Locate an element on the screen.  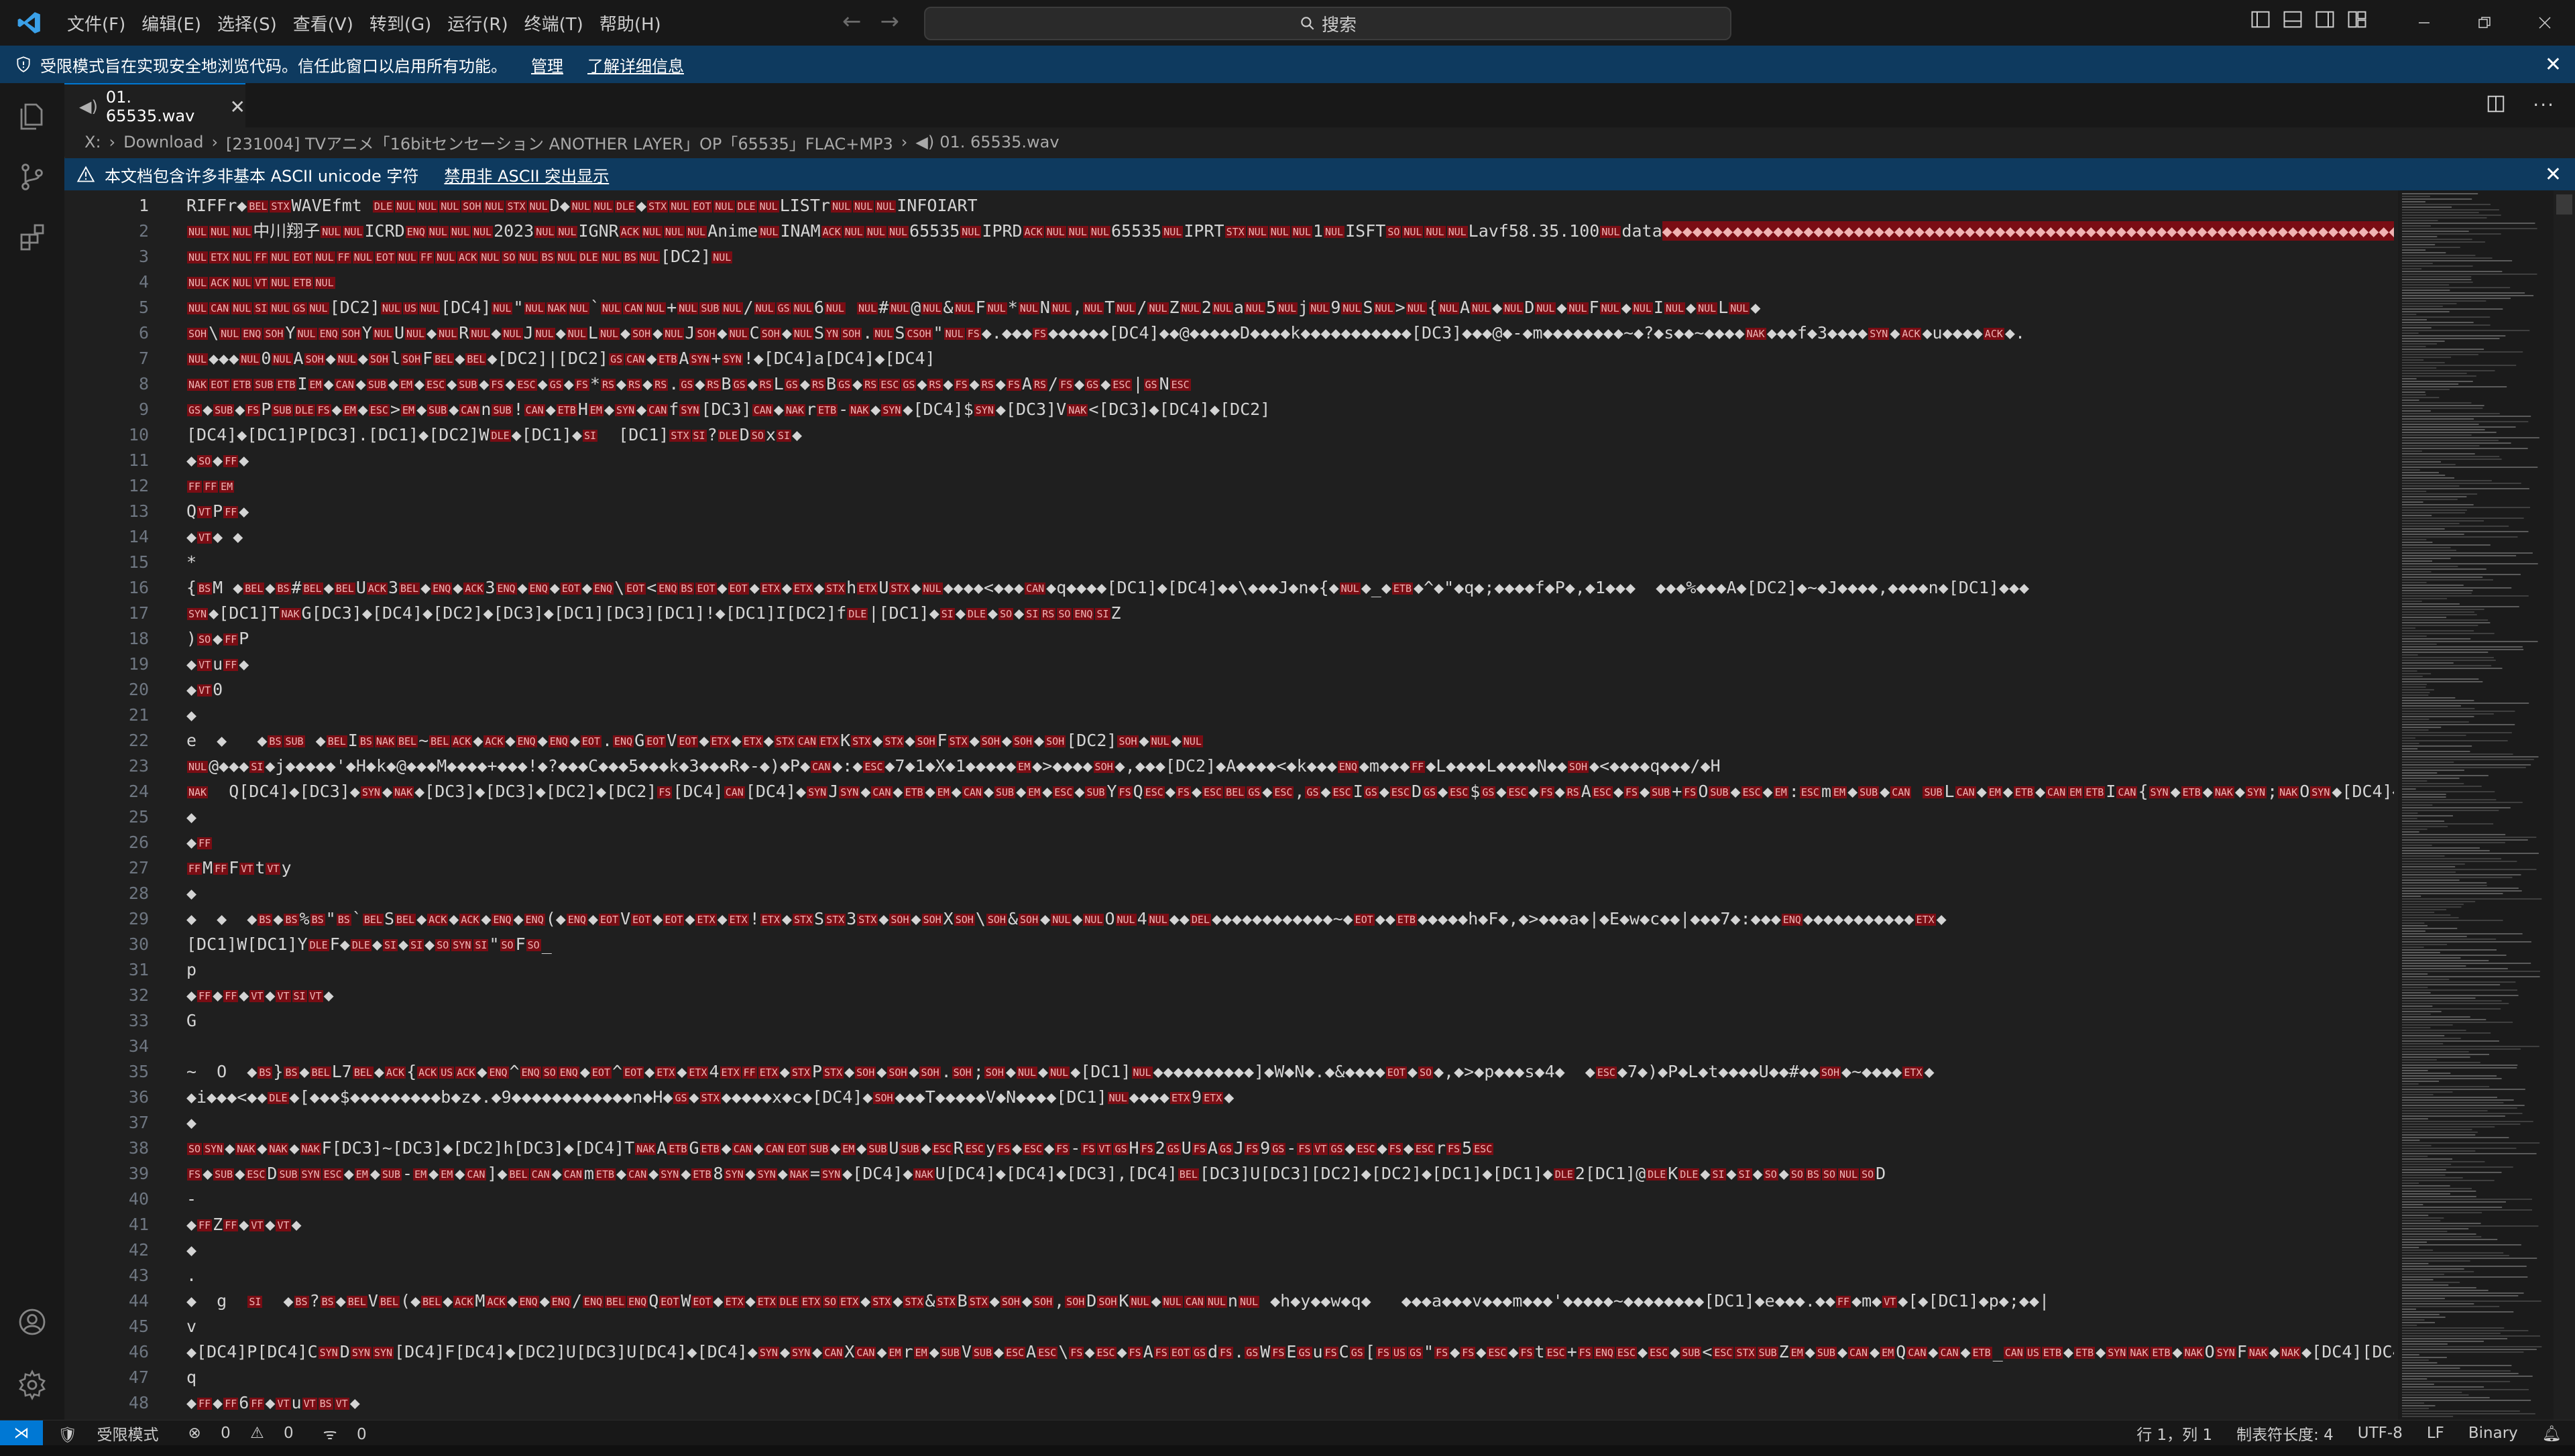
forward-arrow-icon: → is located at coordinates (890, 21).